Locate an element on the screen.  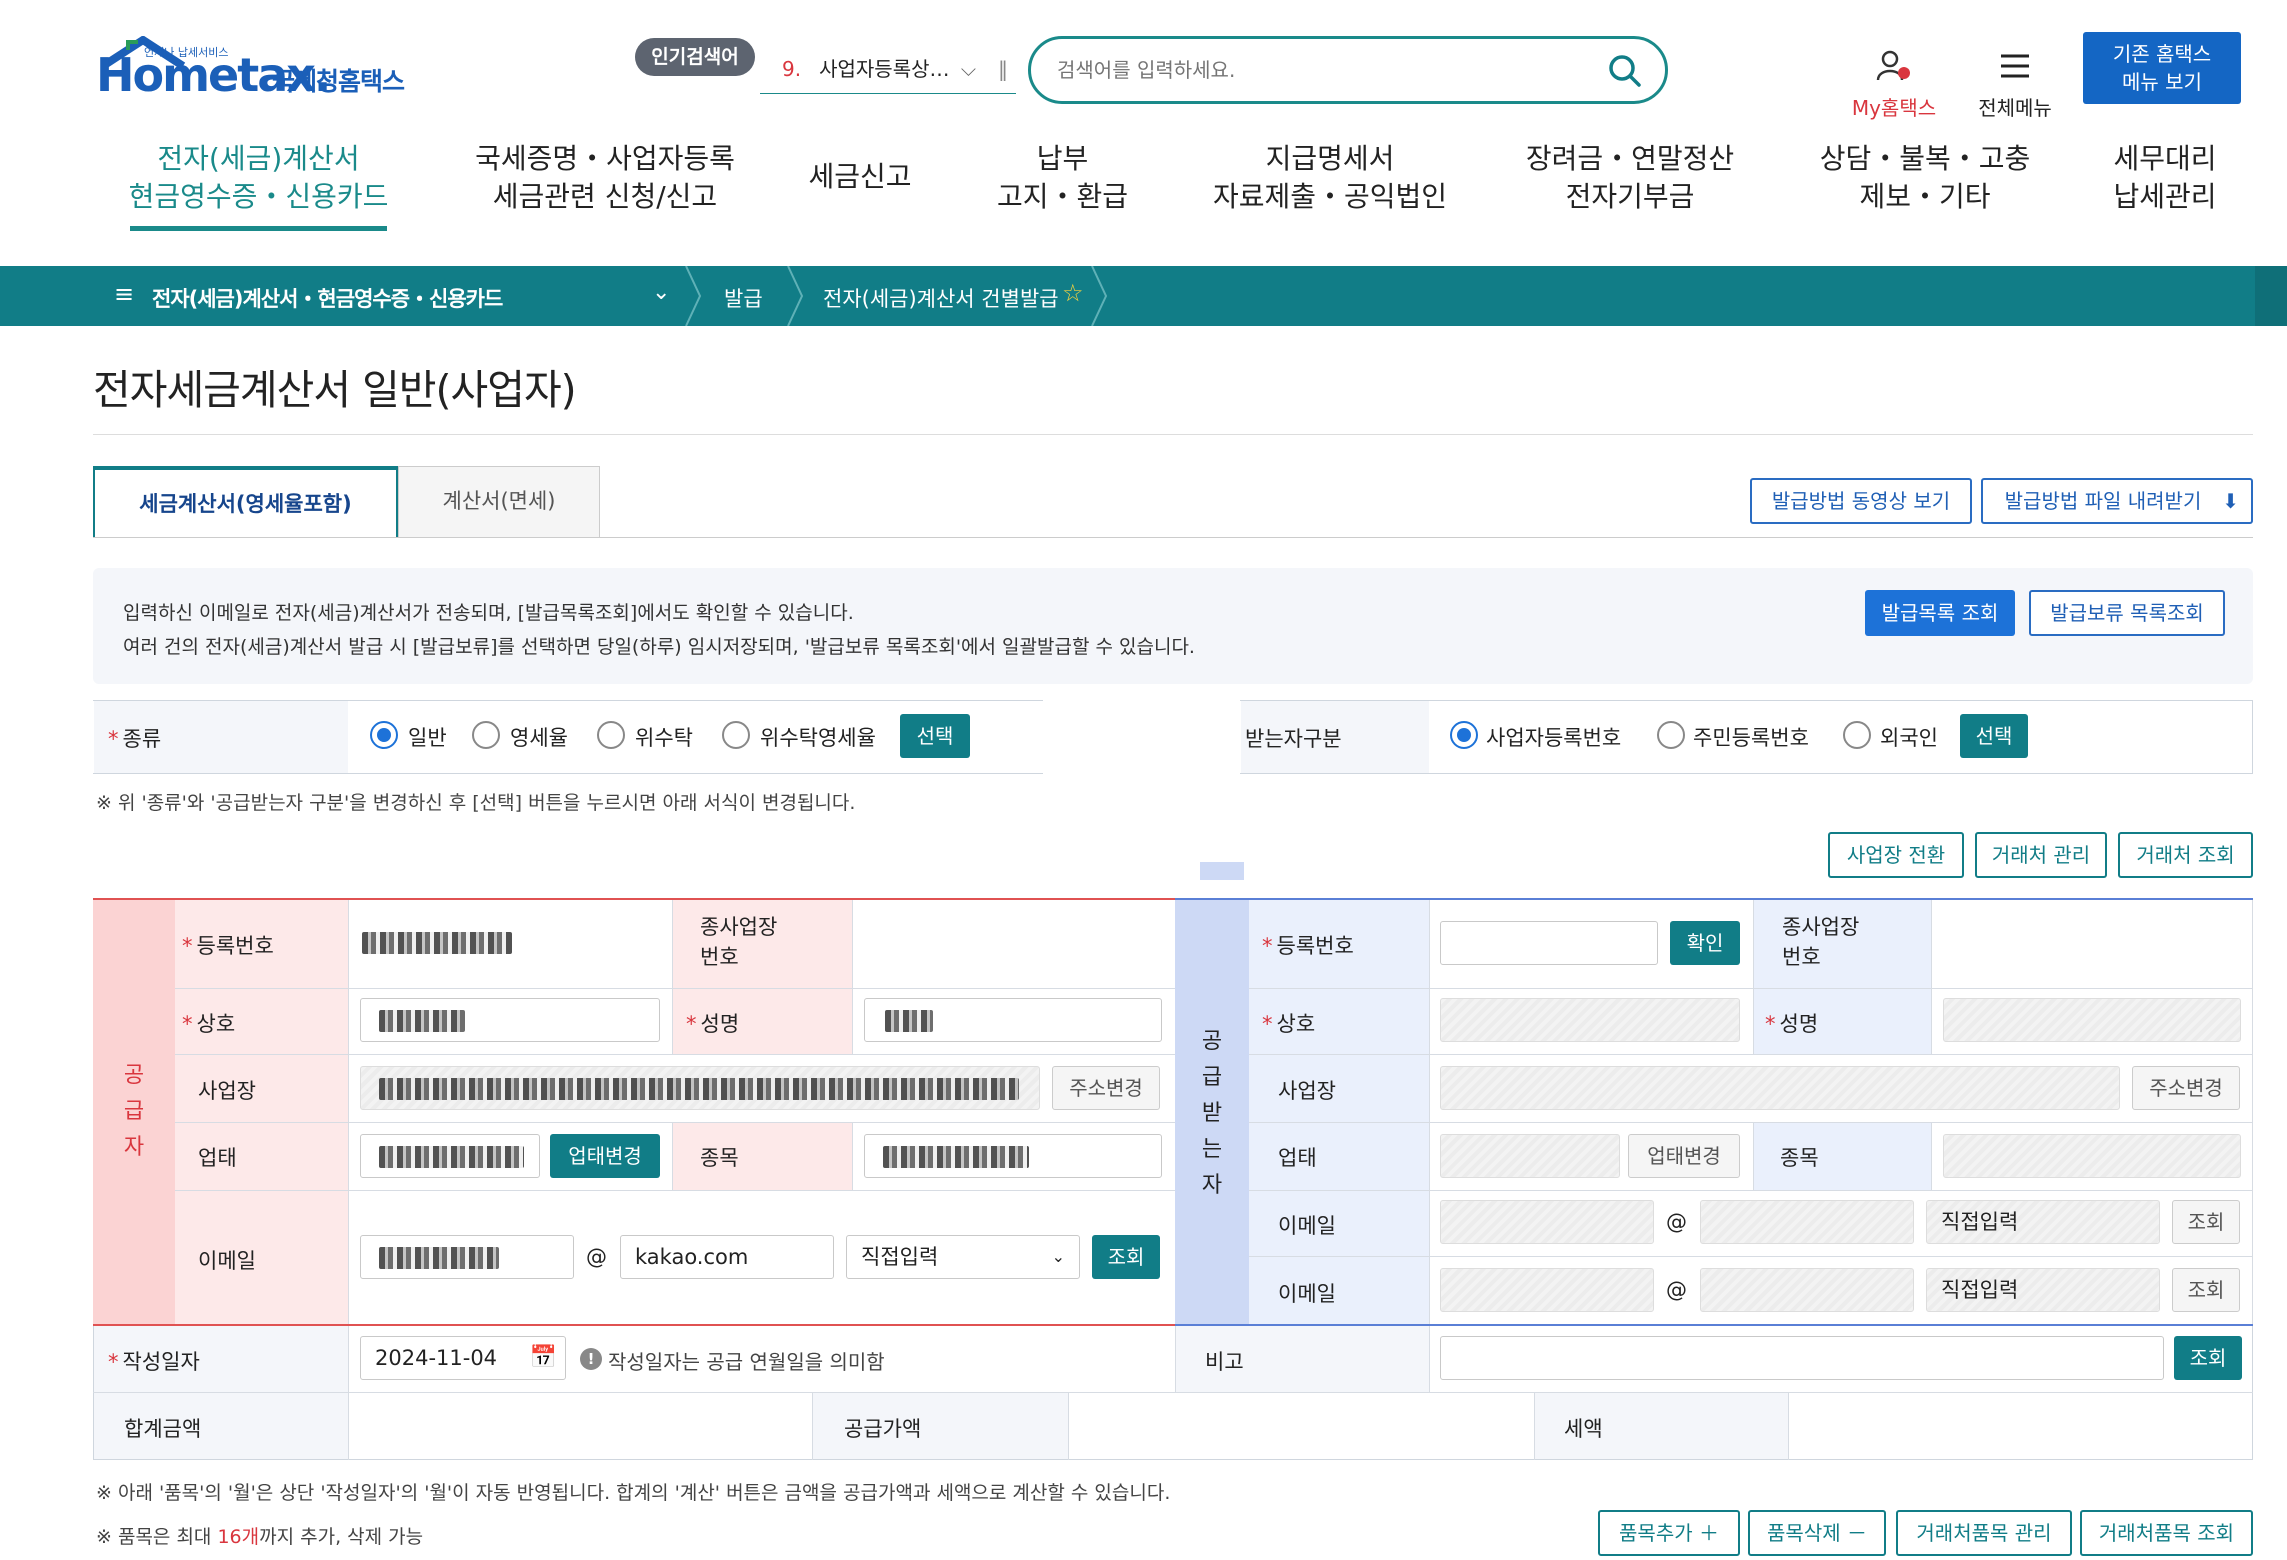
supplier-name-input is located at coordinates (510, 1020).